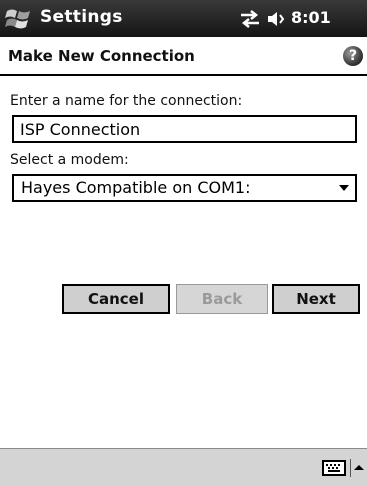 The image size is (367, 486). I want to click on modem-label: Select a modem:, so click(69, 160).